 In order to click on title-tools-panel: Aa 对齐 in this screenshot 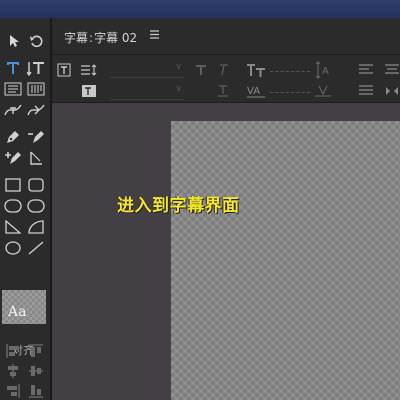, I will do `click(26, 209)`.